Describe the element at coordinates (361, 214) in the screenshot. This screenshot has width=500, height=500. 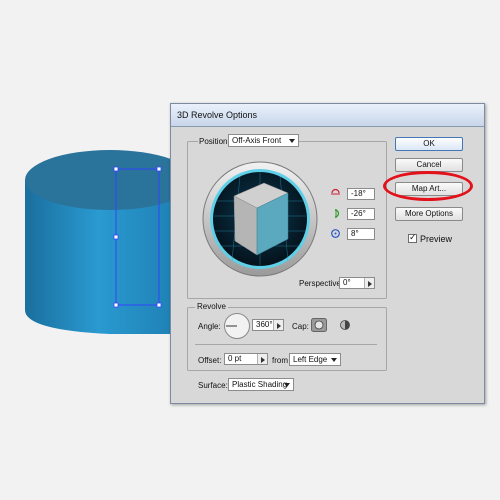
I see `rotate-y-input: -26°` at that location.